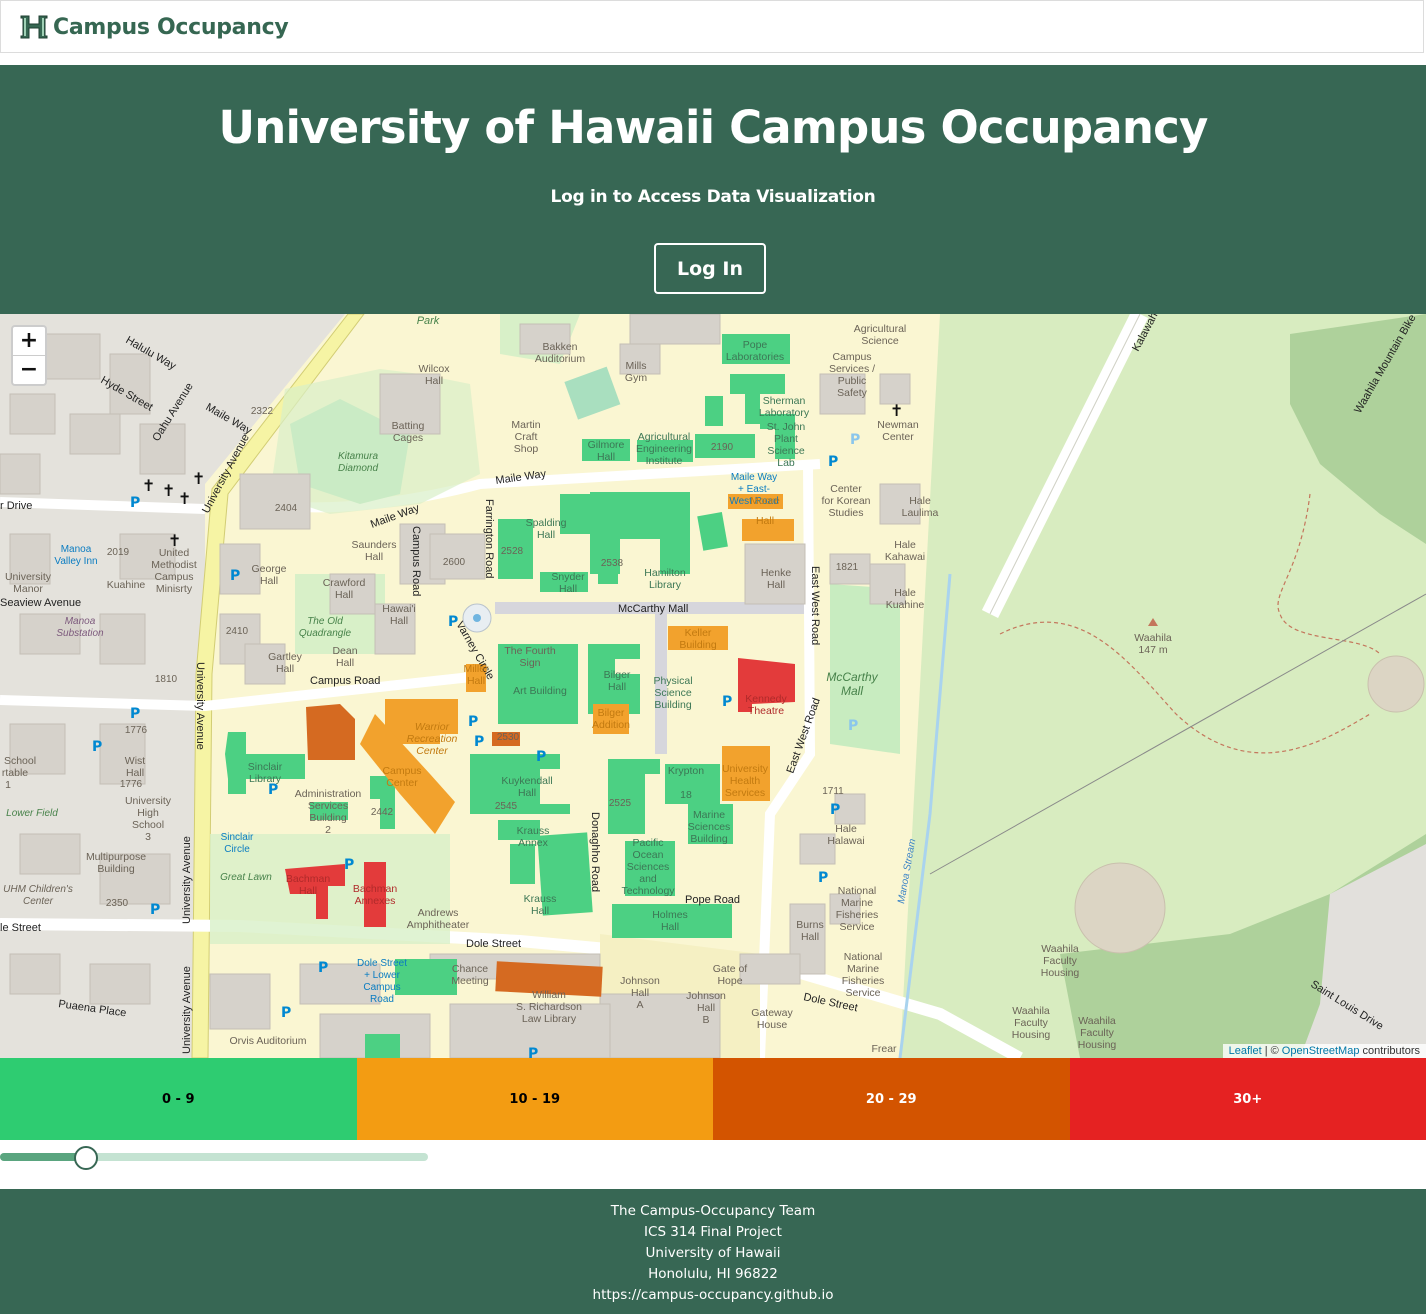 The image size is (1426, 1314). I want to click on svg-text: Safety, so click(852, 393).